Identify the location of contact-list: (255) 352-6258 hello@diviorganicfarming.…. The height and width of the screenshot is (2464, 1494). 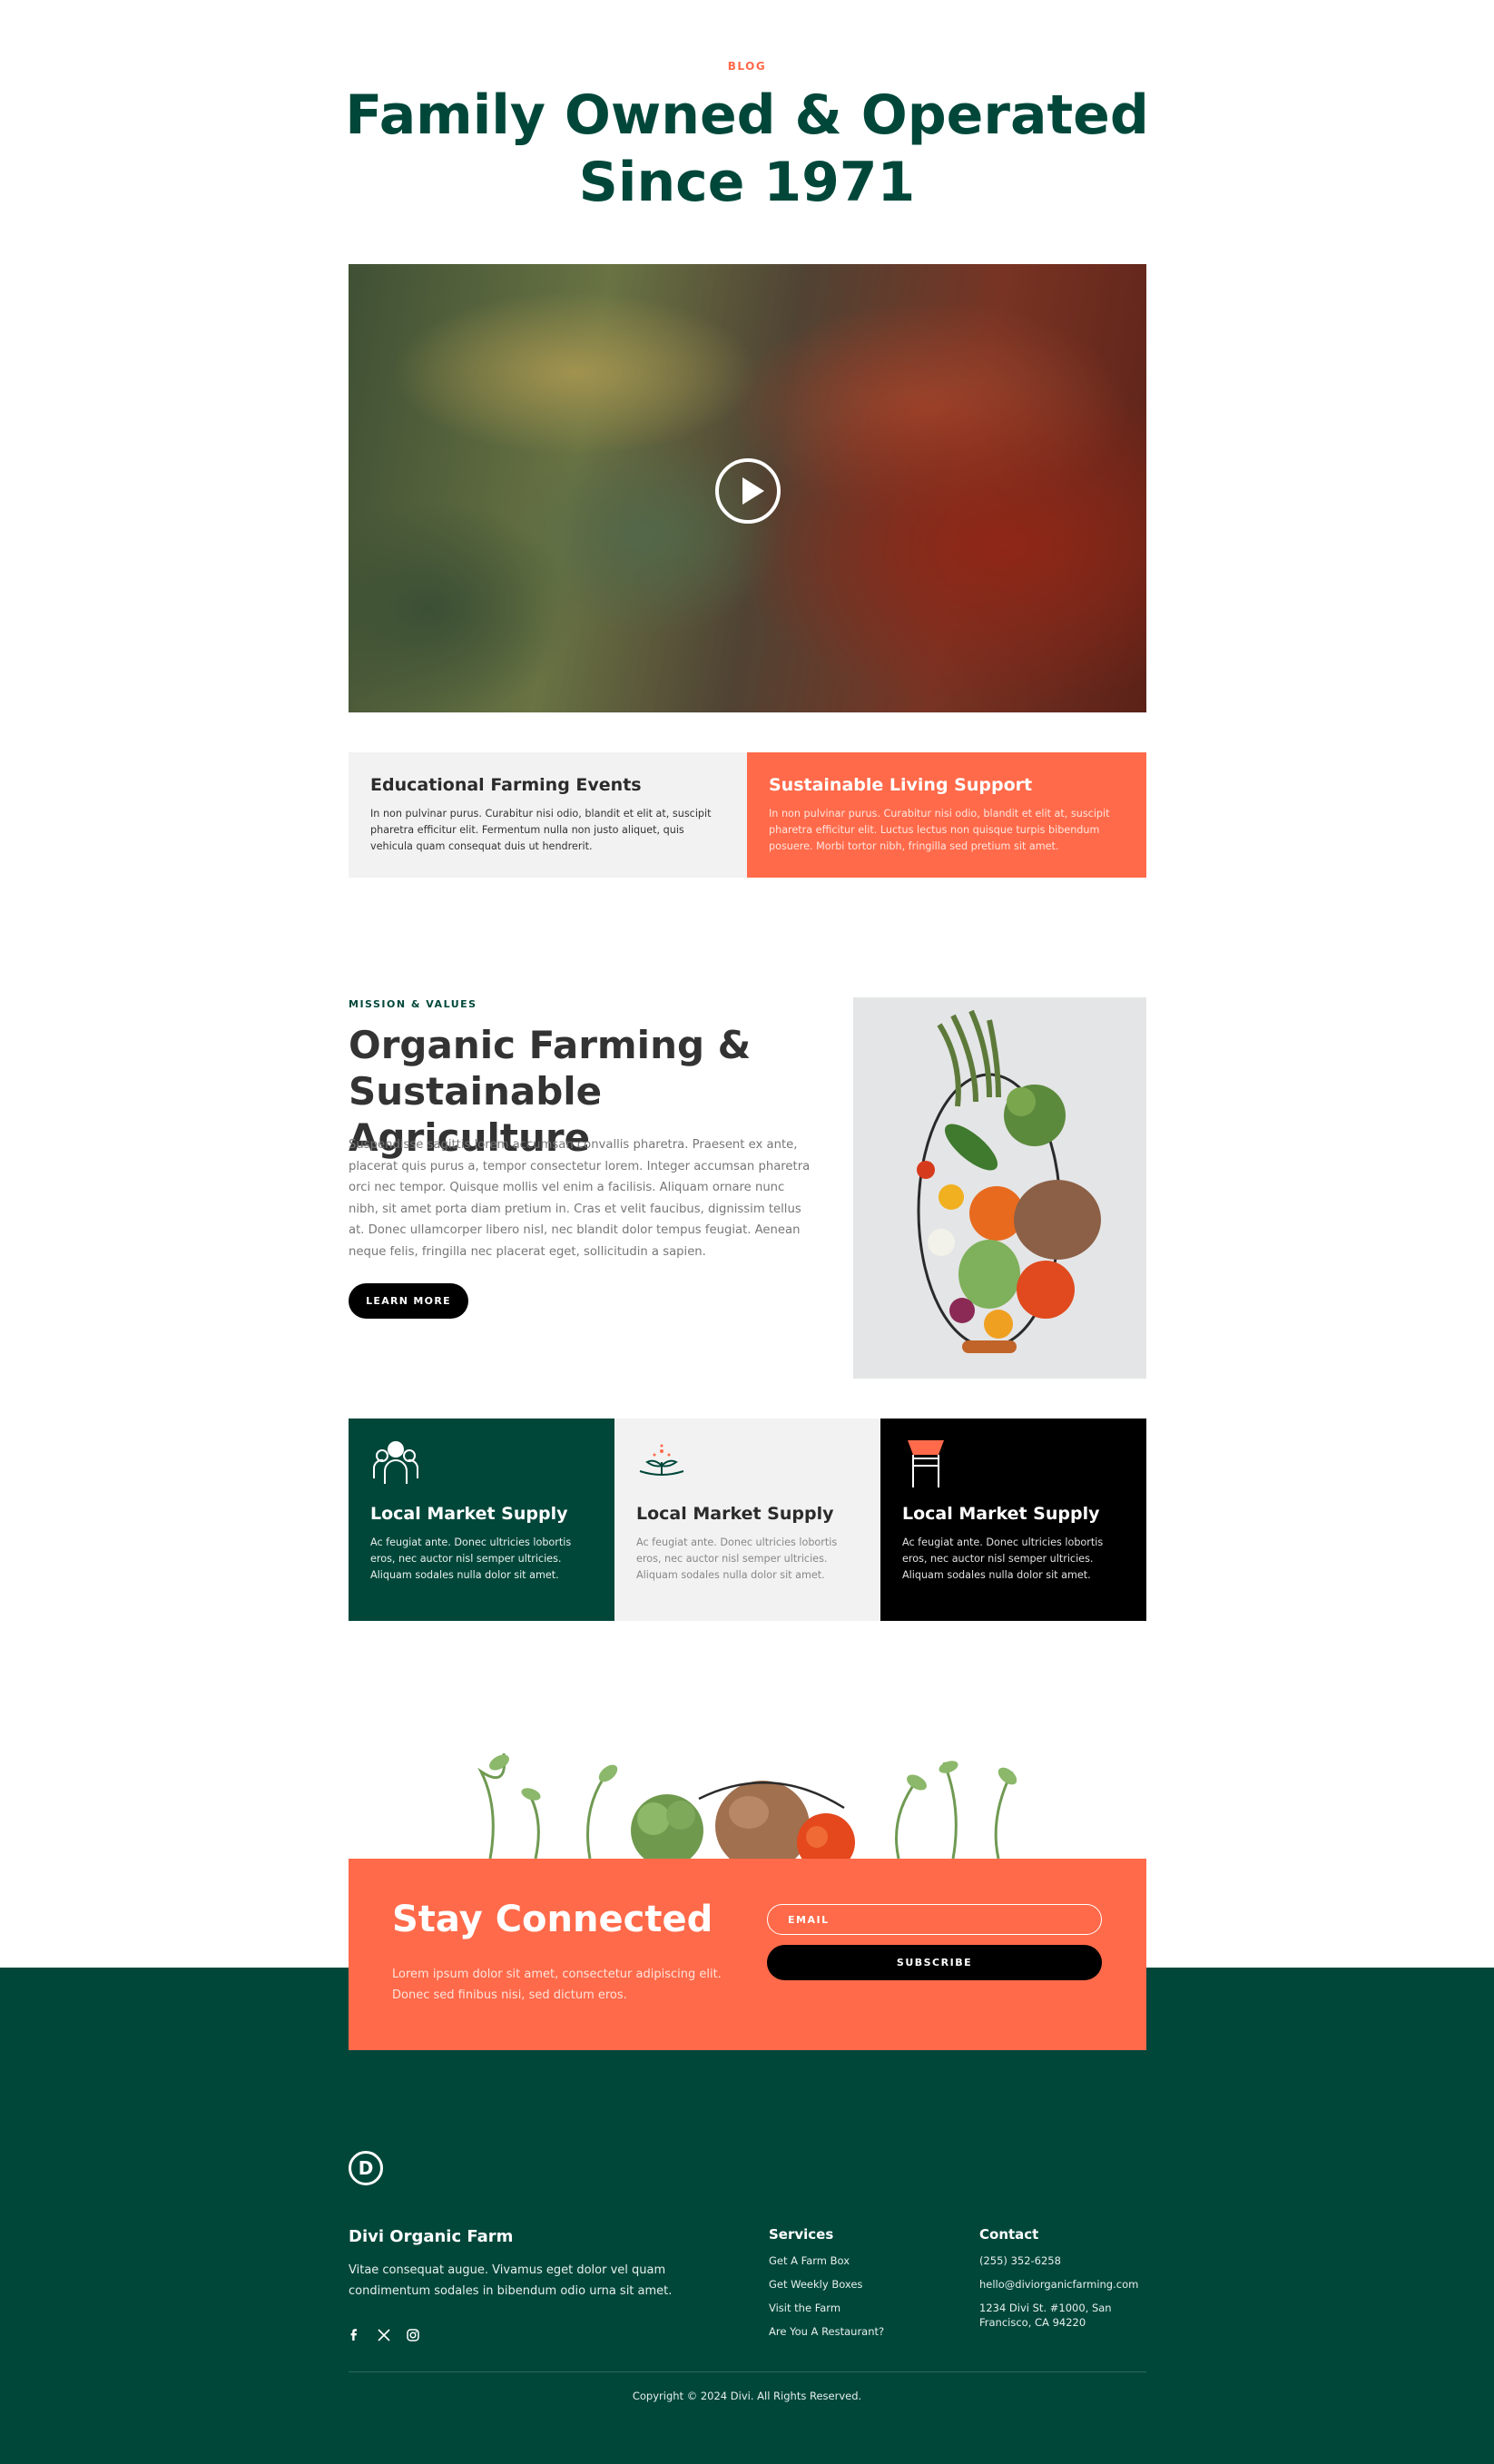
(1065, 2296).